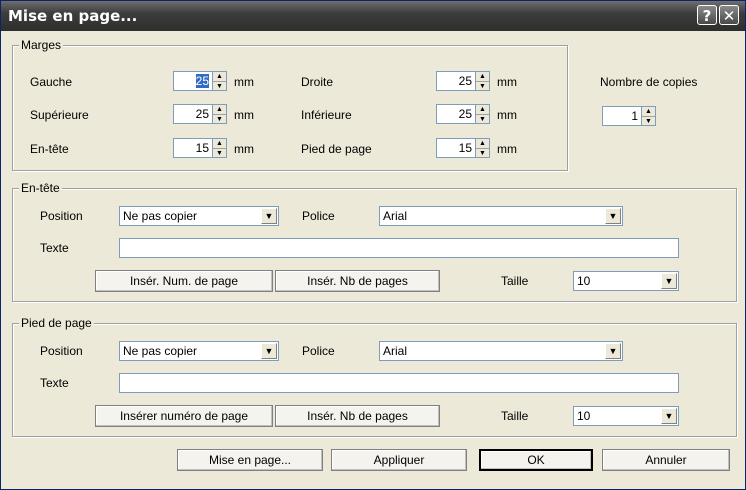 The height and width of the screenshot is (490, 746). What do you see at coordinates (501, 351) in the screenshot?
I see `footer-font-select: Arial ▼` at bounding box center [501, 351].